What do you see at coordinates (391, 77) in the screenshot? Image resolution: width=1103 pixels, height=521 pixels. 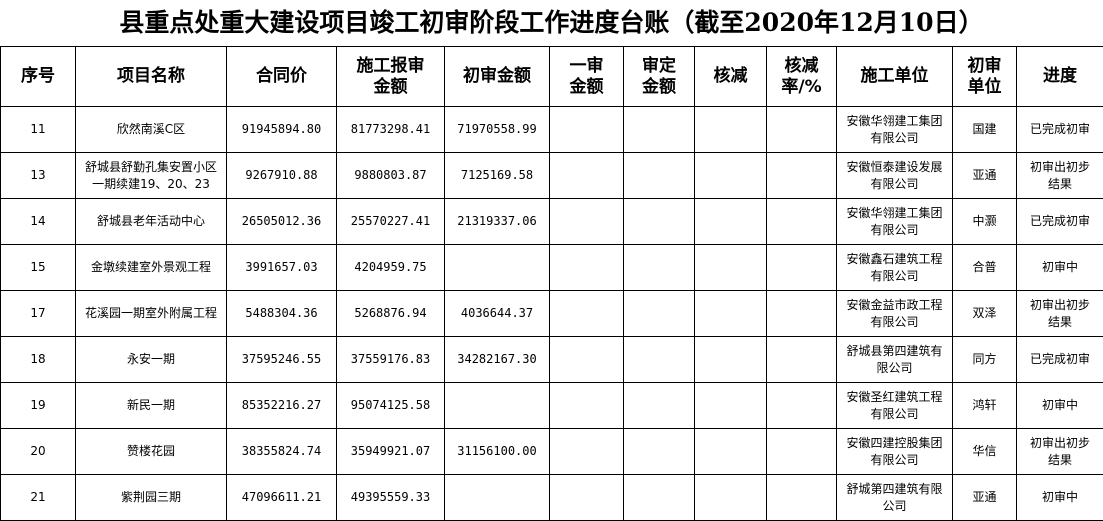 I see `header-cell: 施工报审金额` at bounding box center [391, 77].